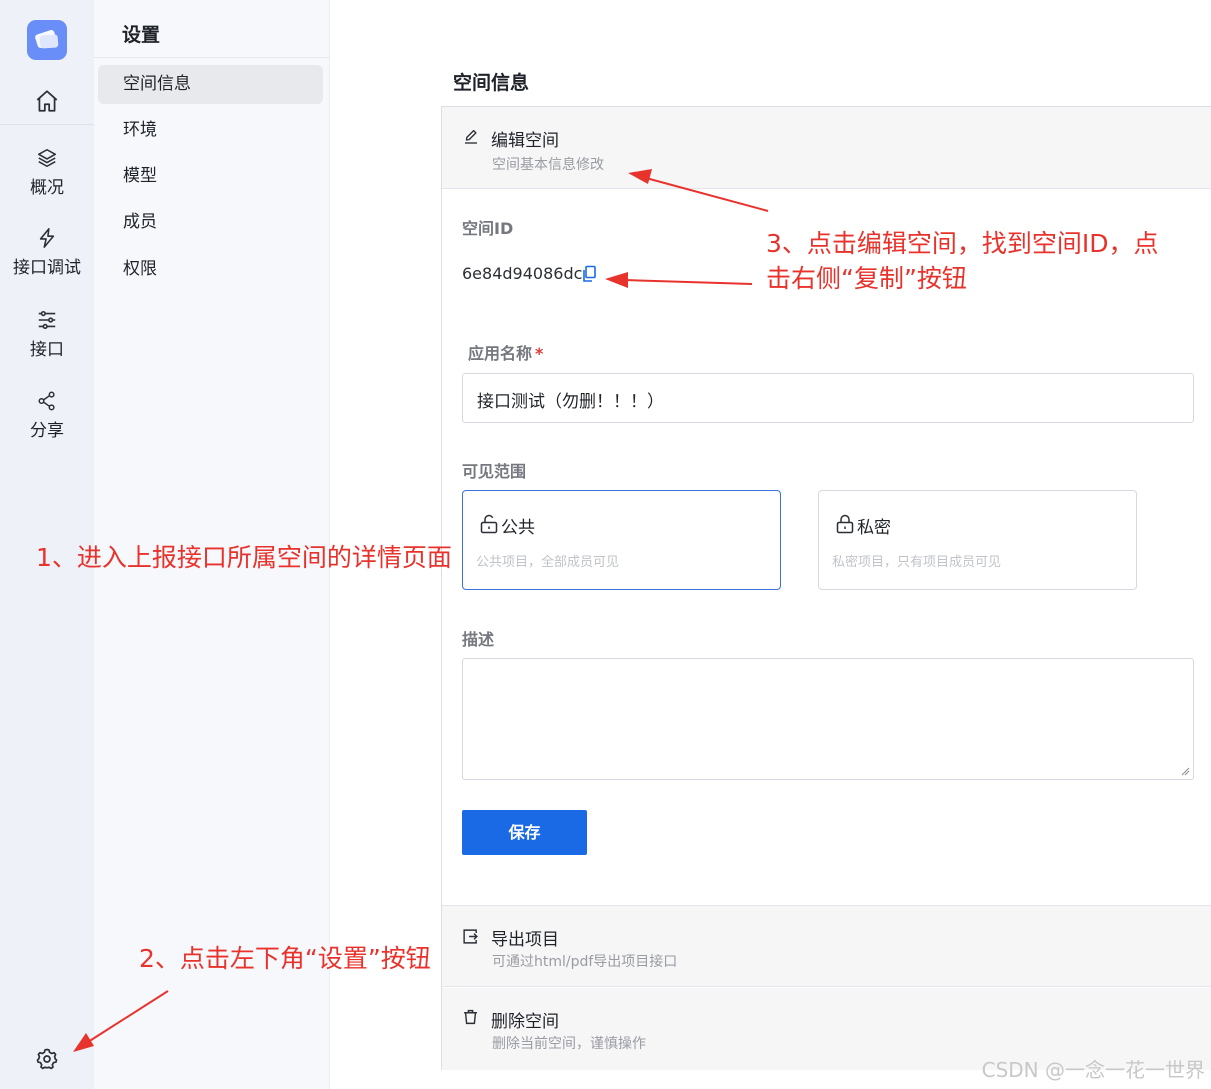  Describe the element at coordinates (539, 353) in the screenshot. I see `required-mark: *` at that location.